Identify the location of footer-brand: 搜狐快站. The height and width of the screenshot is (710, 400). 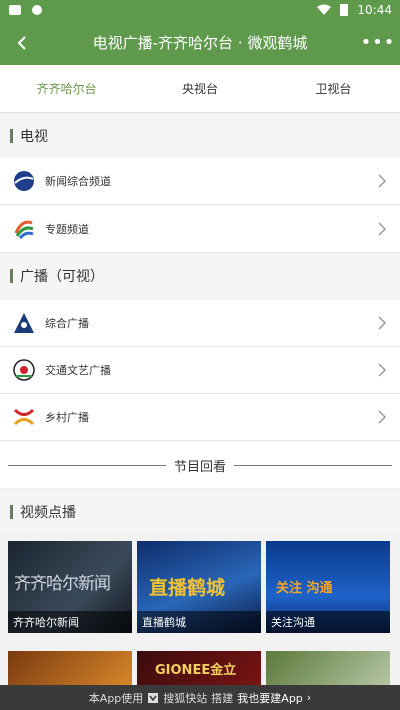
(185, 698).